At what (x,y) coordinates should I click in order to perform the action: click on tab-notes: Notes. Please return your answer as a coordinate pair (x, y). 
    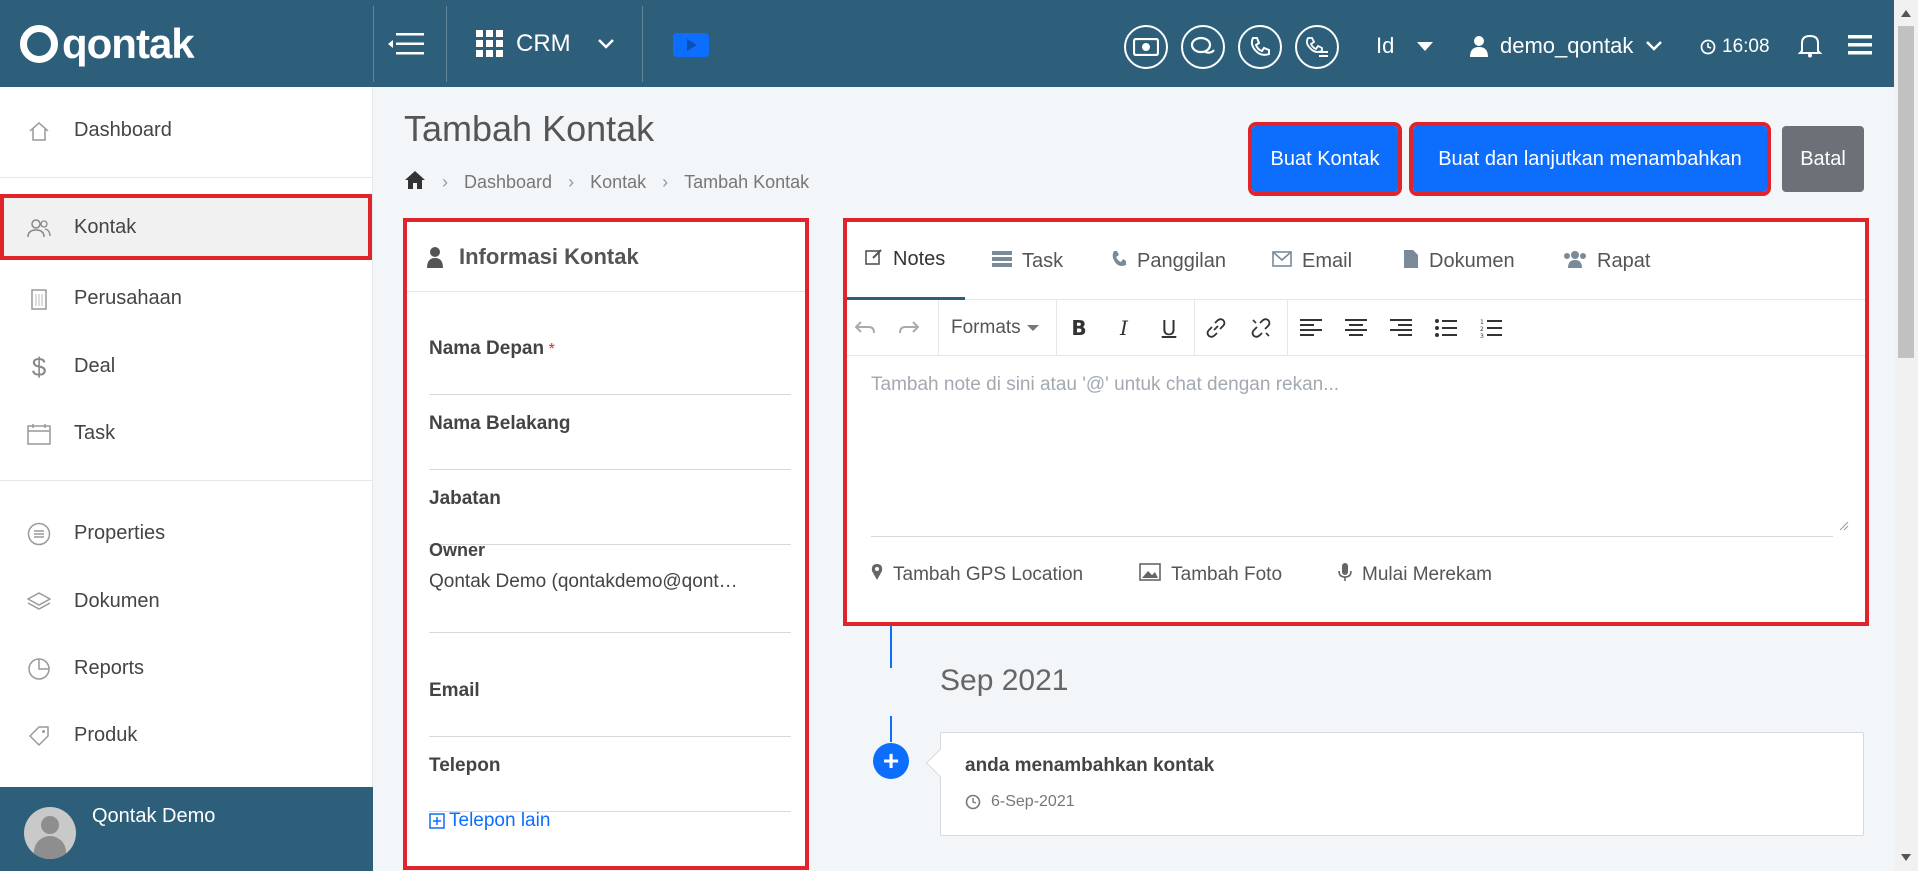
    Looking at the image, I should click on (906, 261).